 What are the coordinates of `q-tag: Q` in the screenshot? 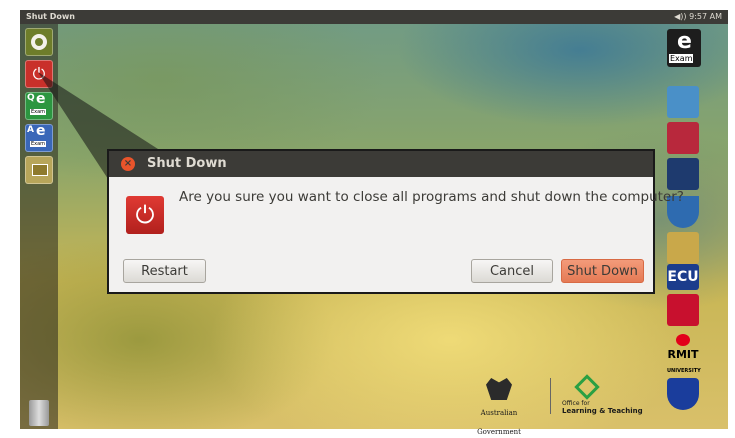 It's located at (31, 98).